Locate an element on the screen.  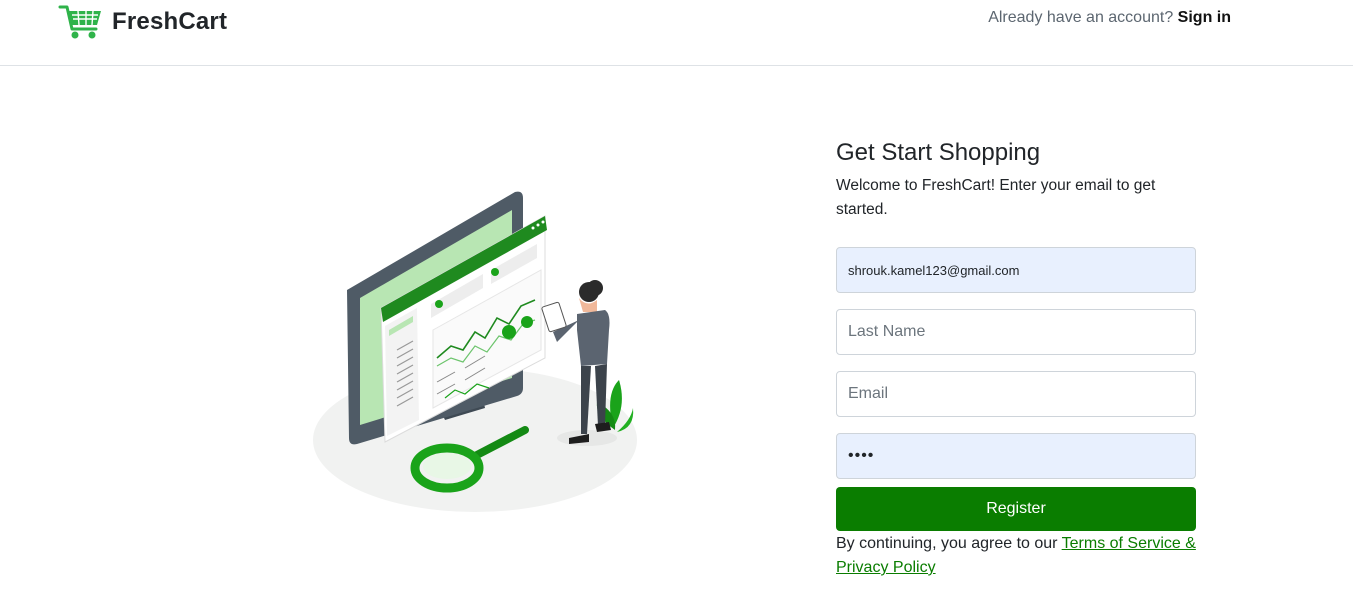
terms-prefix: By continuing, you agree to our is located at coordinates (949, 543).